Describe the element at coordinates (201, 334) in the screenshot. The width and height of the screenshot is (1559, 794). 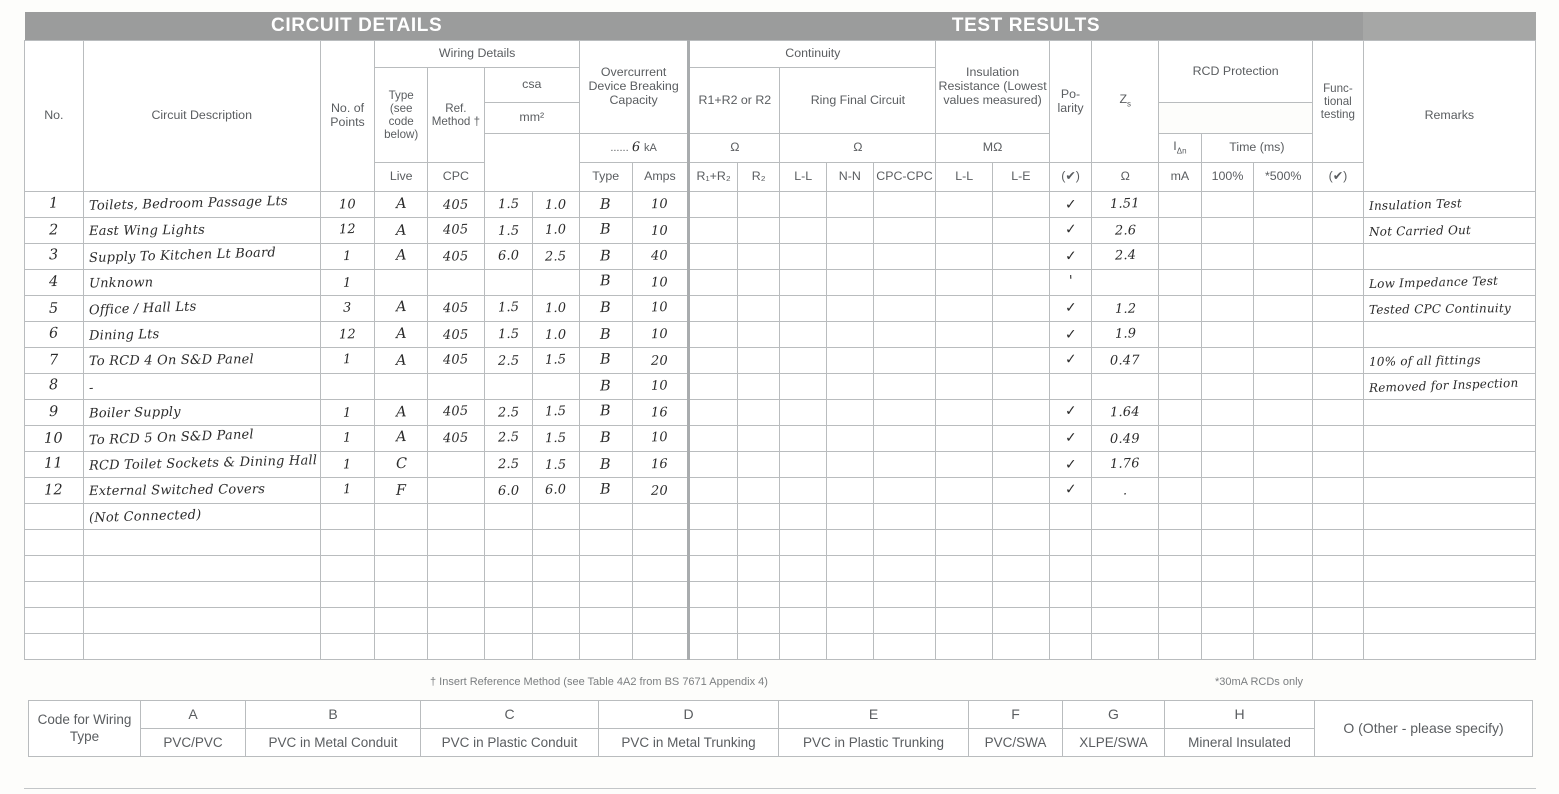
I see `cell-desc: Dining Lts` at that location.